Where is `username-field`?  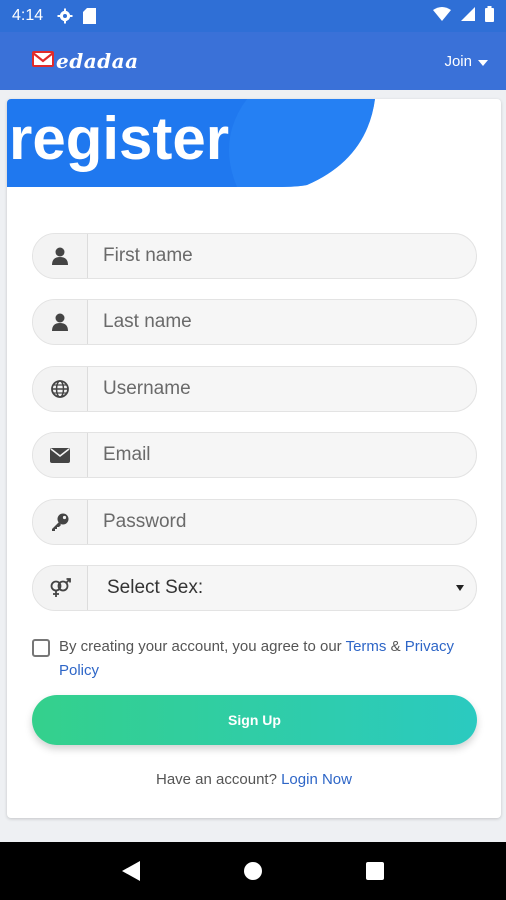
username-field is located at coordinates (254, 389).